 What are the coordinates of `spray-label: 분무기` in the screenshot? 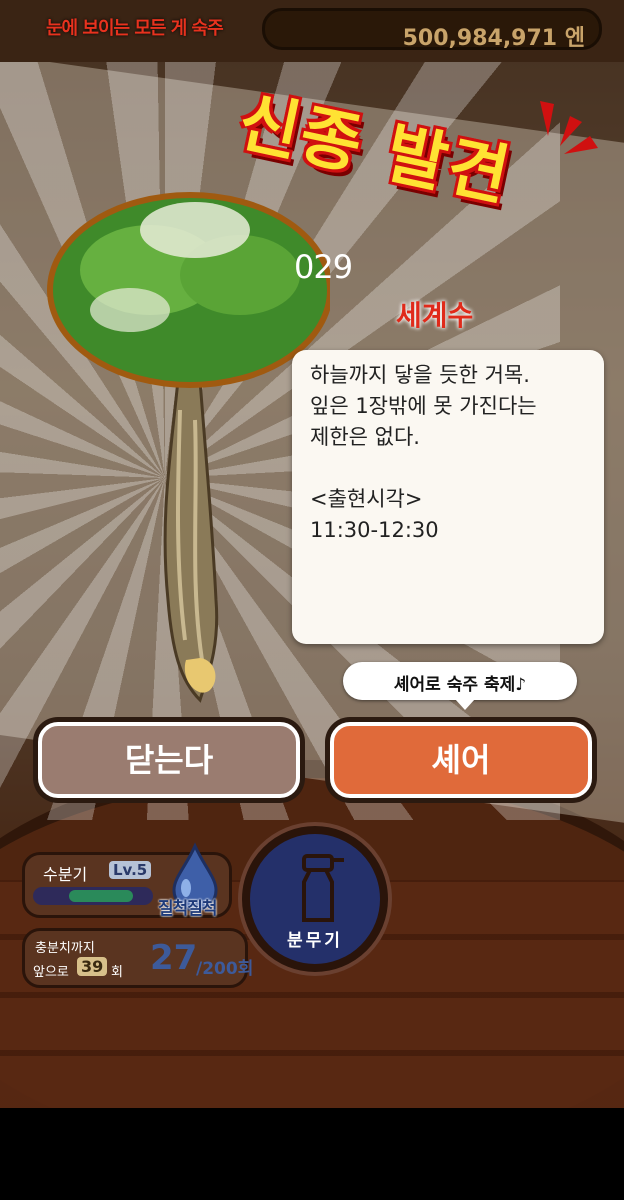 It's located at (315, 941).